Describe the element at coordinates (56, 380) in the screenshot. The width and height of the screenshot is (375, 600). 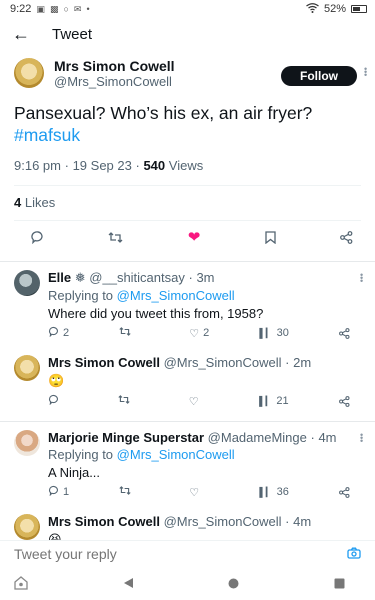
I see `reply-text: 🙄` at that location.